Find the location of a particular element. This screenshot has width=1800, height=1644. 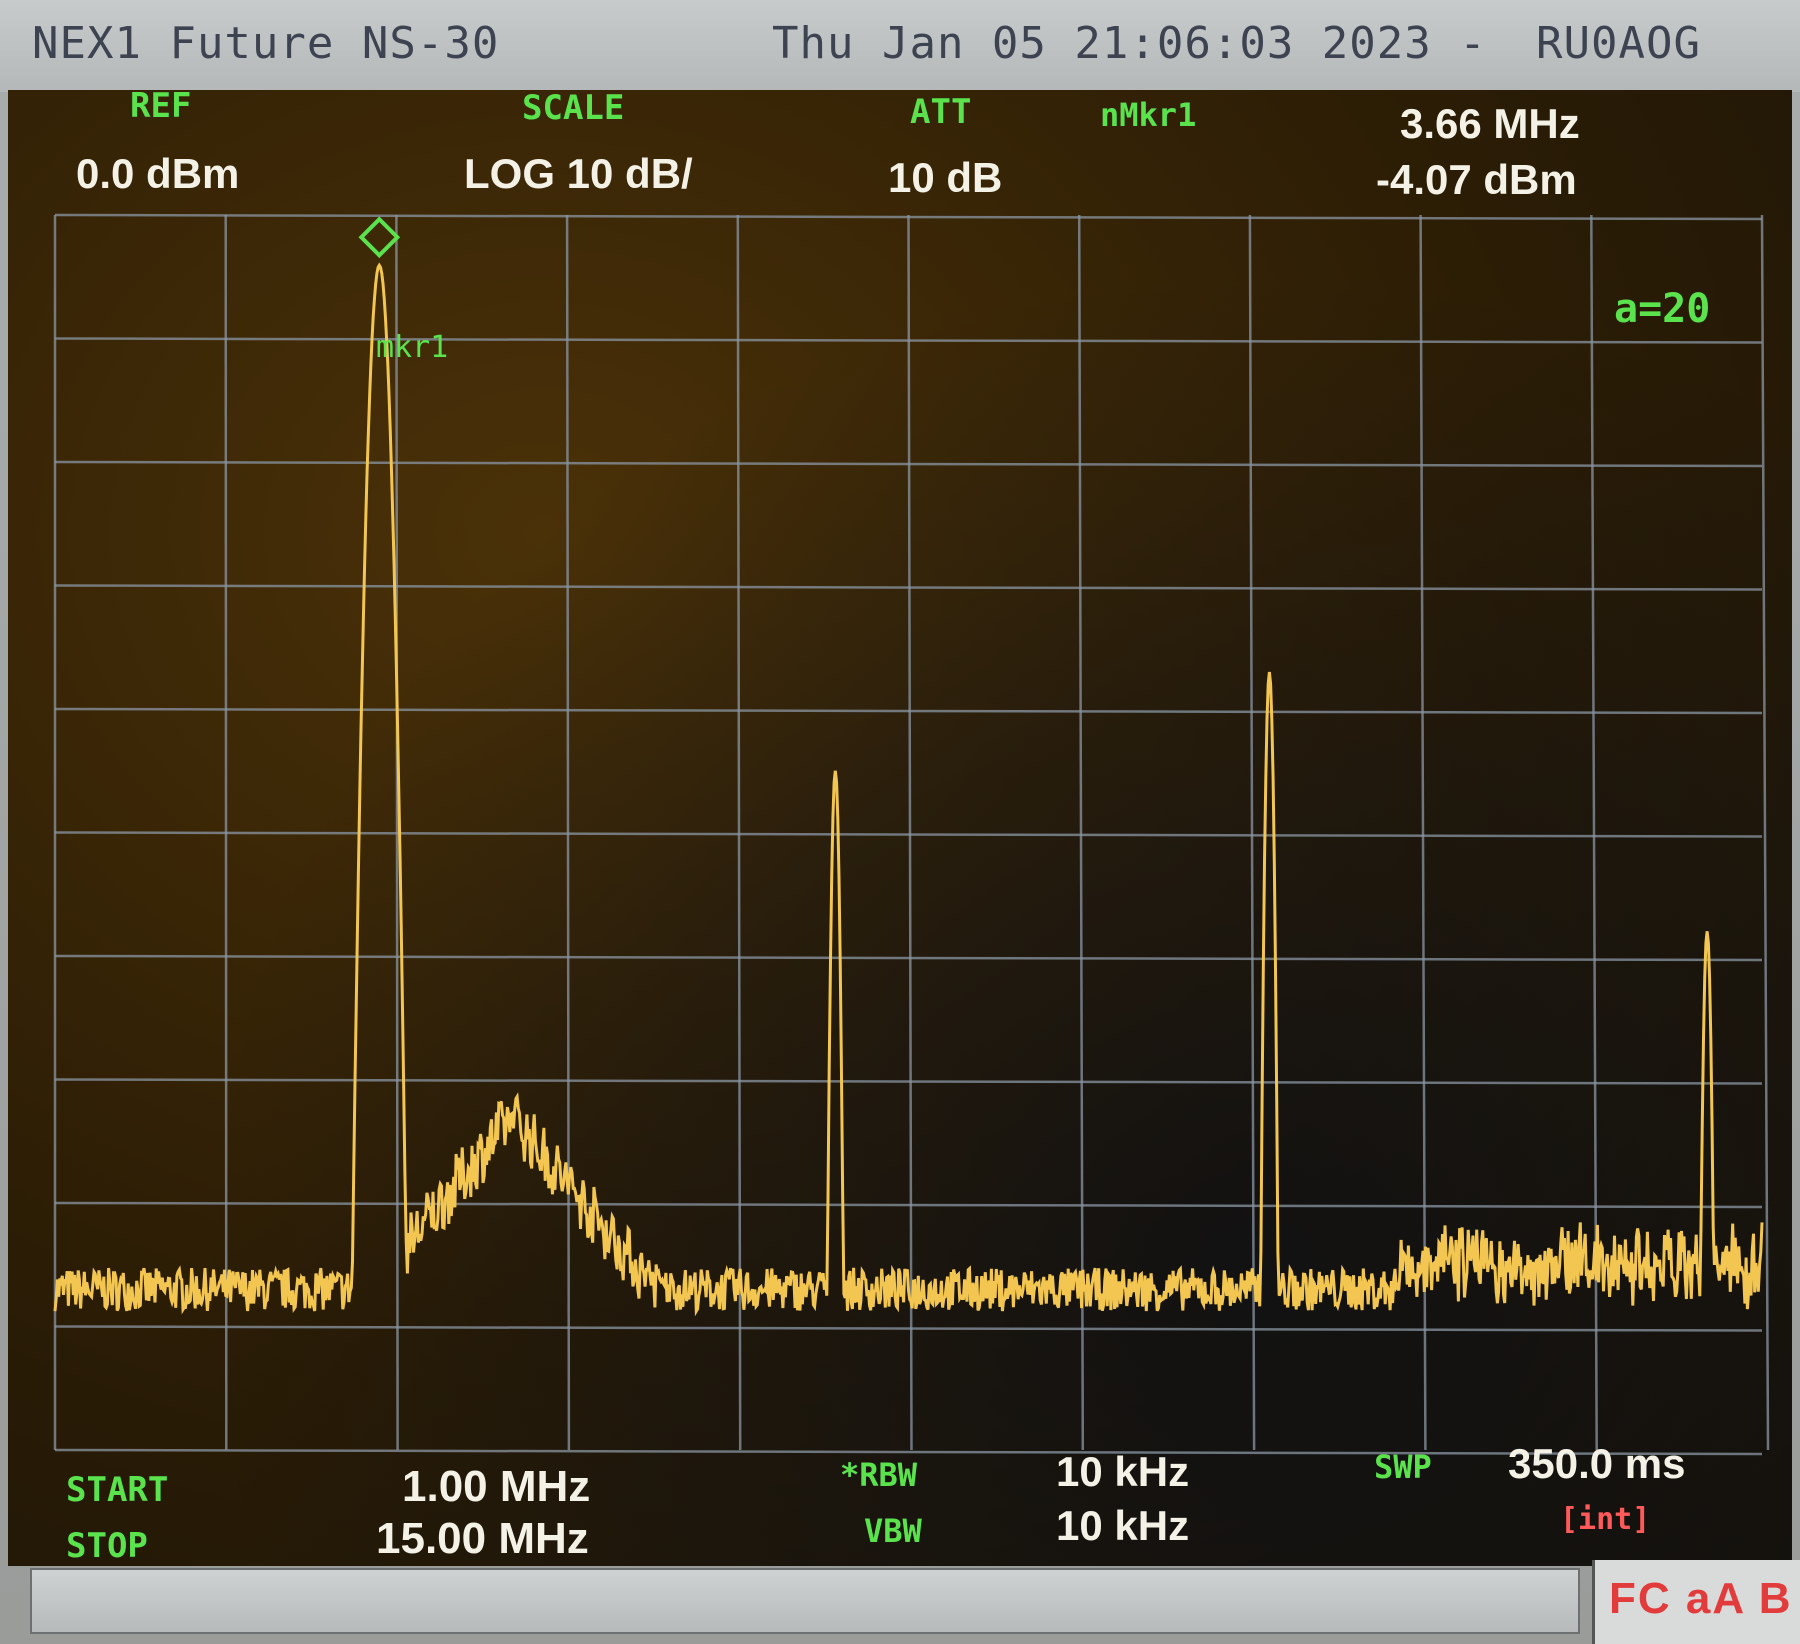

start-value: 1.00 MHz is located at coordinates (496, 1486).